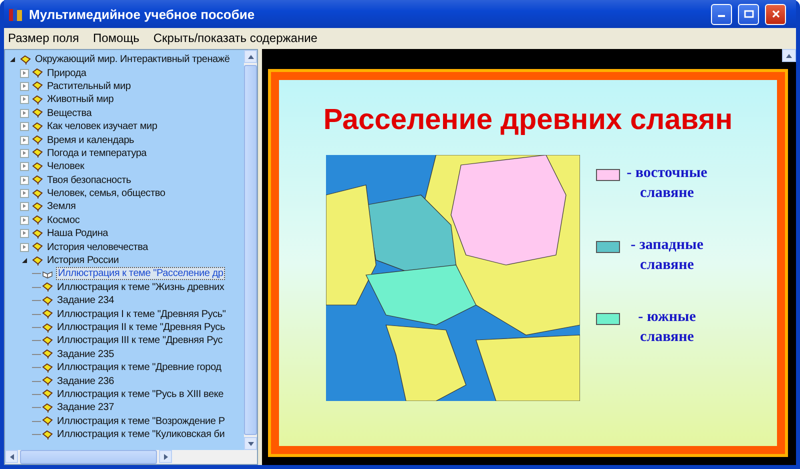 This screenshot has width=800, height=469. What do you see at coordinates (667, 255) in the screenshot?
I see `legend-label: - западные славяне` at bounding box center [667, 255].